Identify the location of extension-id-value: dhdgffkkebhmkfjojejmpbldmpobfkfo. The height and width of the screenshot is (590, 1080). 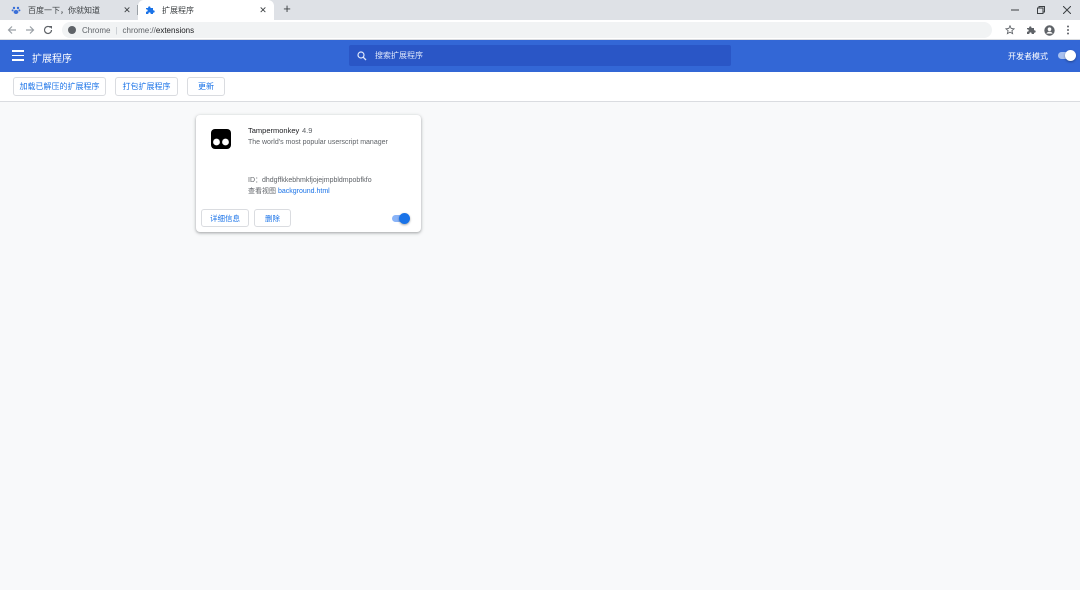
(317, 180).